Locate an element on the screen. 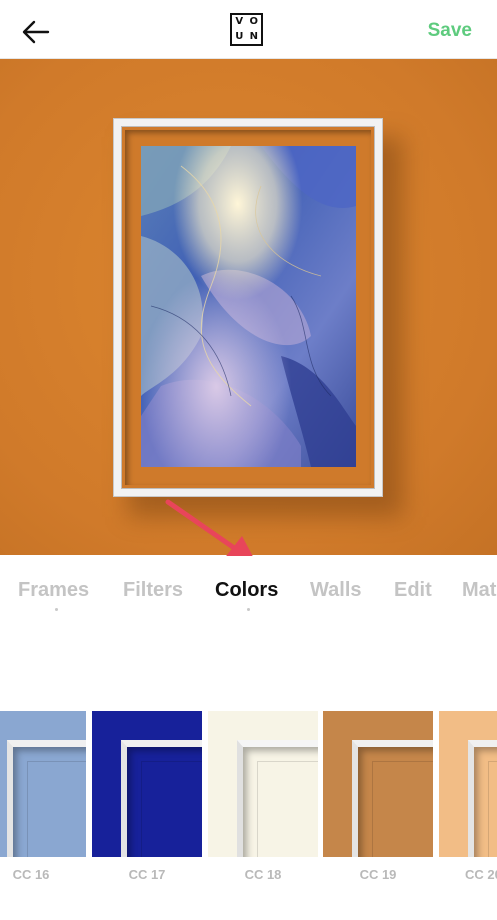 The width and height of the screenshot is (497, 920). tab-filters: Filters is located at coordinates (153, 590).